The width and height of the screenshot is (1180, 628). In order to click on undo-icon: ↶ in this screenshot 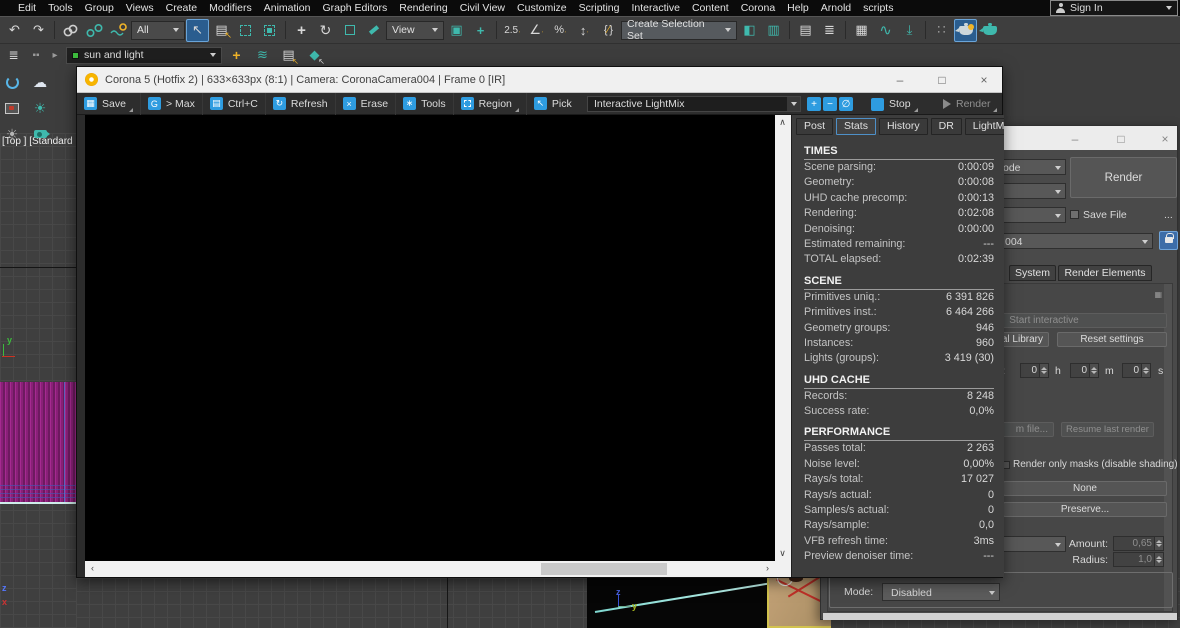, I will do `click(14, 30)`.